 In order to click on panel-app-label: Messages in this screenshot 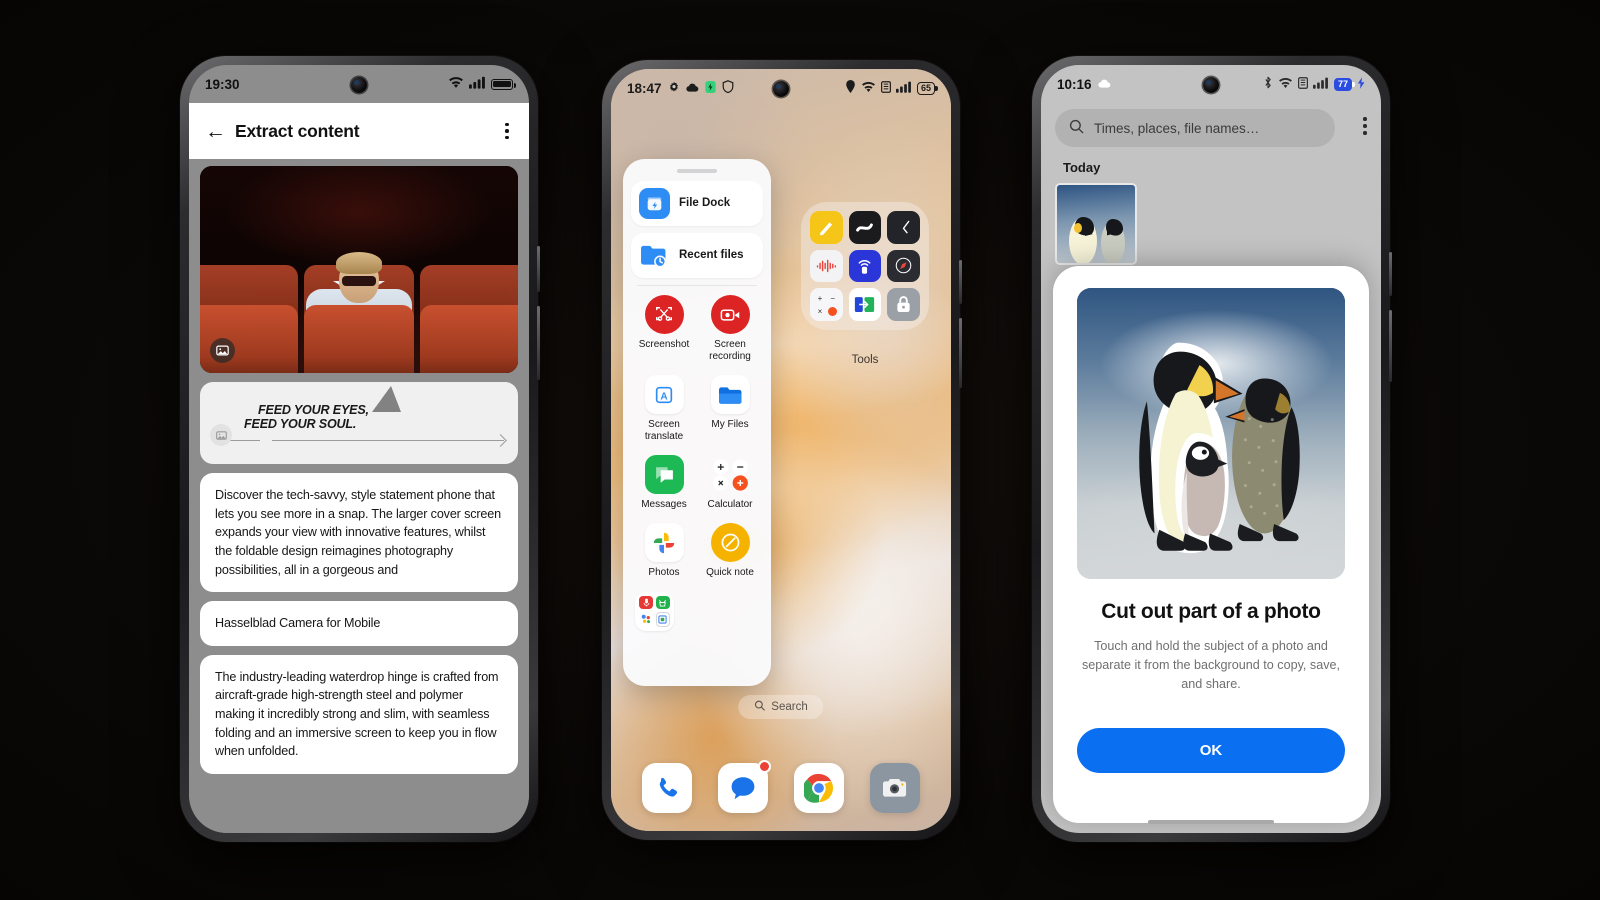, I will do `click(664, 504)`.